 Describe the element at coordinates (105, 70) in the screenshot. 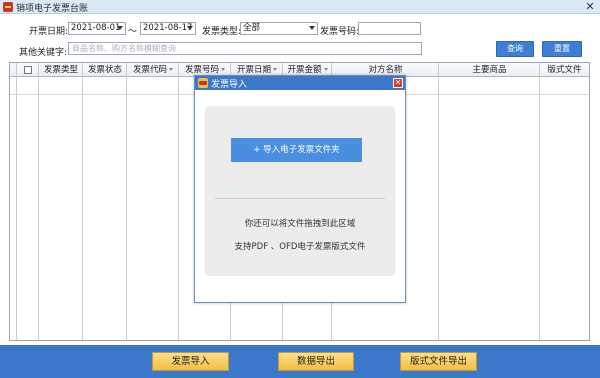

I see `column-header-status: 发票状态` at that location.